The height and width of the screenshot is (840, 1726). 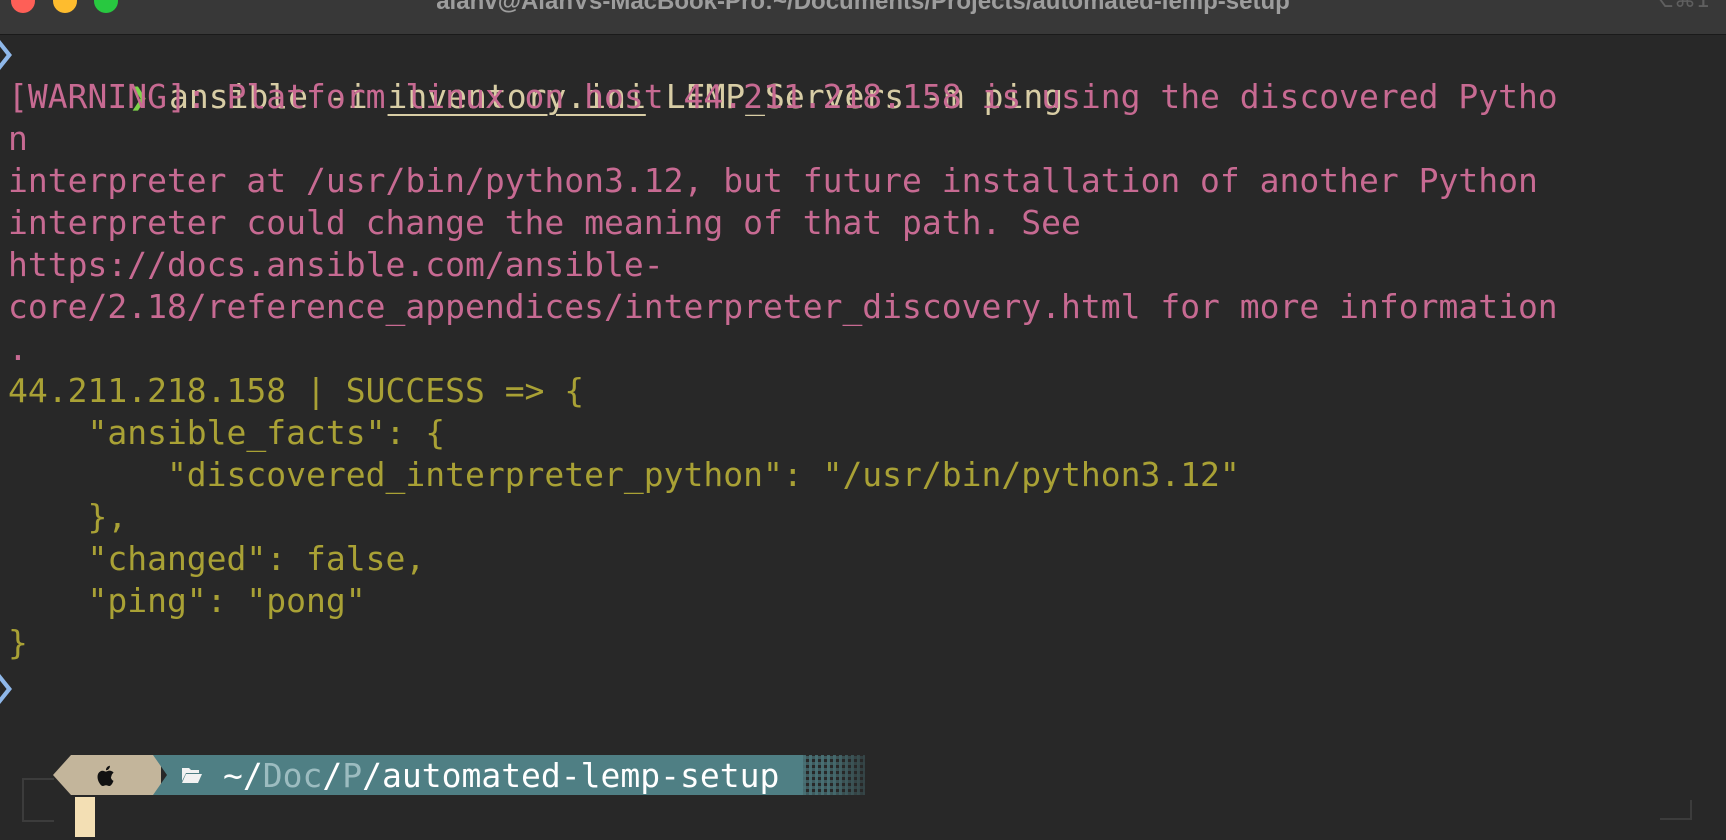 I want to click on powerline-prompt: ~/Doc / P / automated-lemp-setup, so click(x=459, y=775).